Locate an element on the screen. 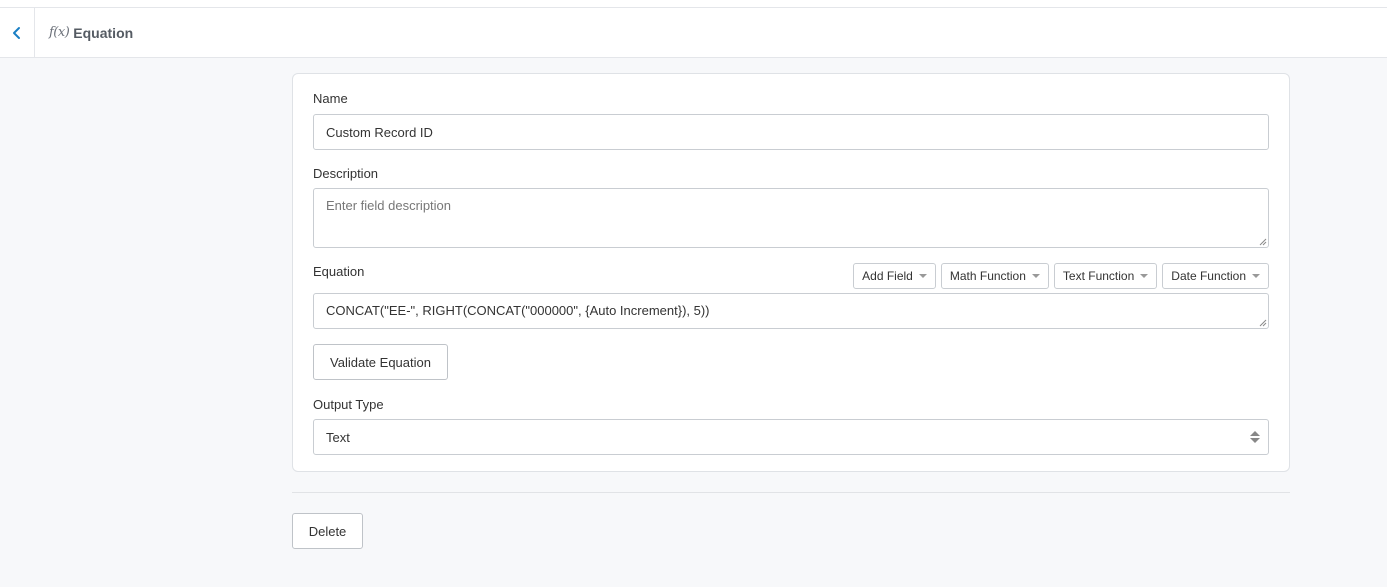  date-function-label: Date Function is located at coordinates (1208, 276).